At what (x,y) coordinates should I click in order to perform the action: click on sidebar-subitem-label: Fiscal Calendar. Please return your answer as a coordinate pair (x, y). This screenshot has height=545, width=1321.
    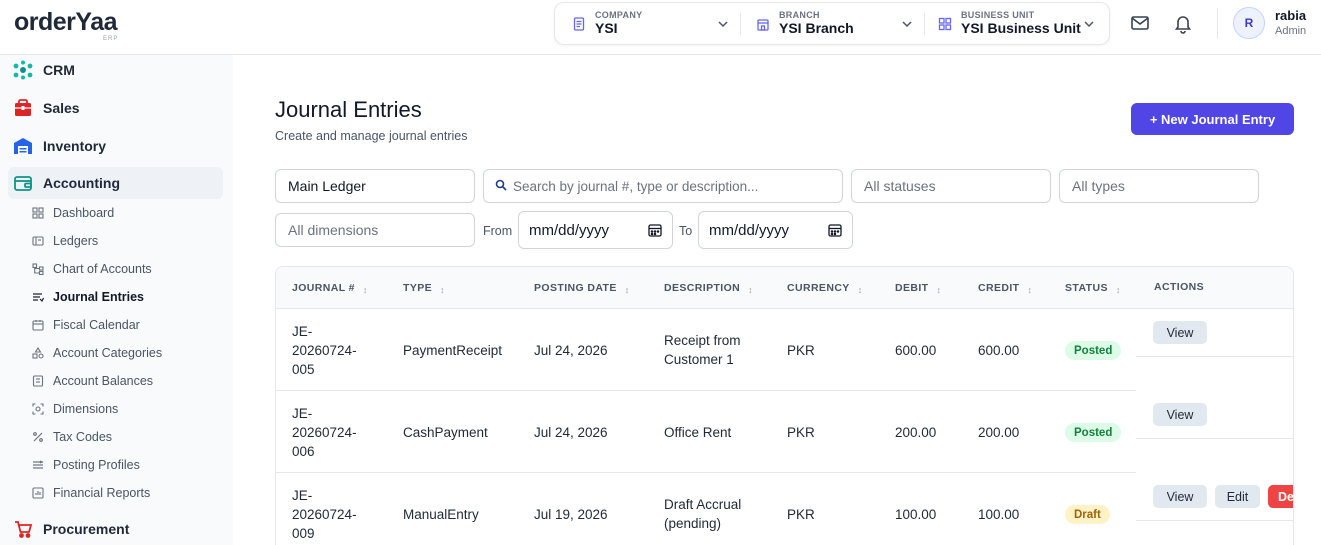
    Looking at the image, I should click on (96, 325).